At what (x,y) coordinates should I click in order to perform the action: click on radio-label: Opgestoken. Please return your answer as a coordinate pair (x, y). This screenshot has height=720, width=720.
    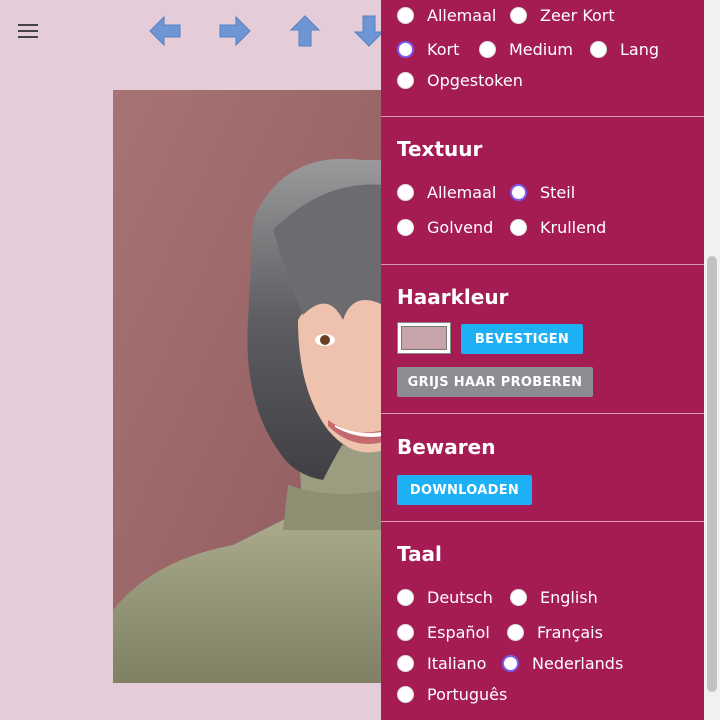
    Looking at the image, I should click on (475, 80).